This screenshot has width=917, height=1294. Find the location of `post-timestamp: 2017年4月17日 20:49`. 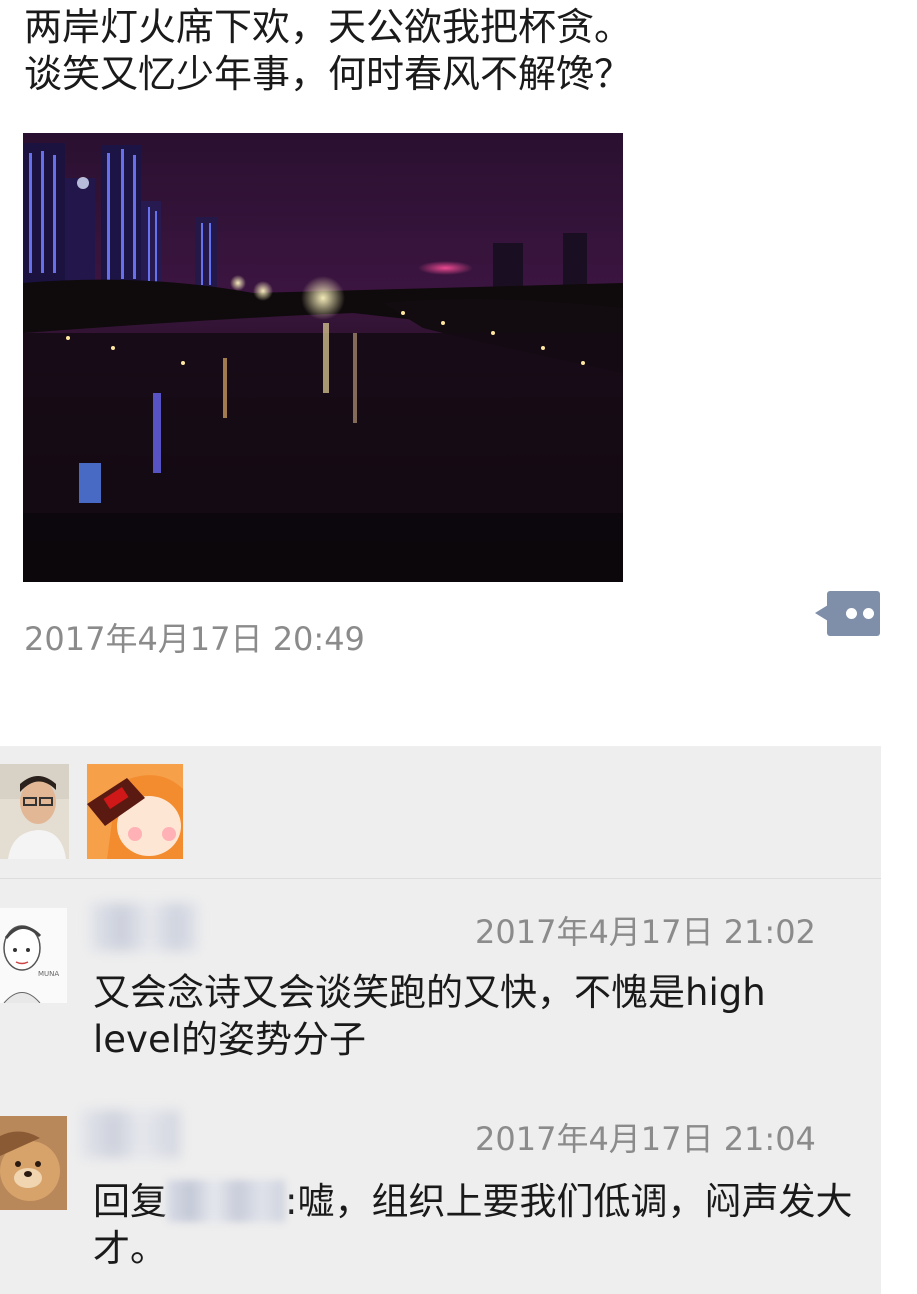

post-timestamp: 2017年4月17日 20:49 is located at coordinates (194, 639).